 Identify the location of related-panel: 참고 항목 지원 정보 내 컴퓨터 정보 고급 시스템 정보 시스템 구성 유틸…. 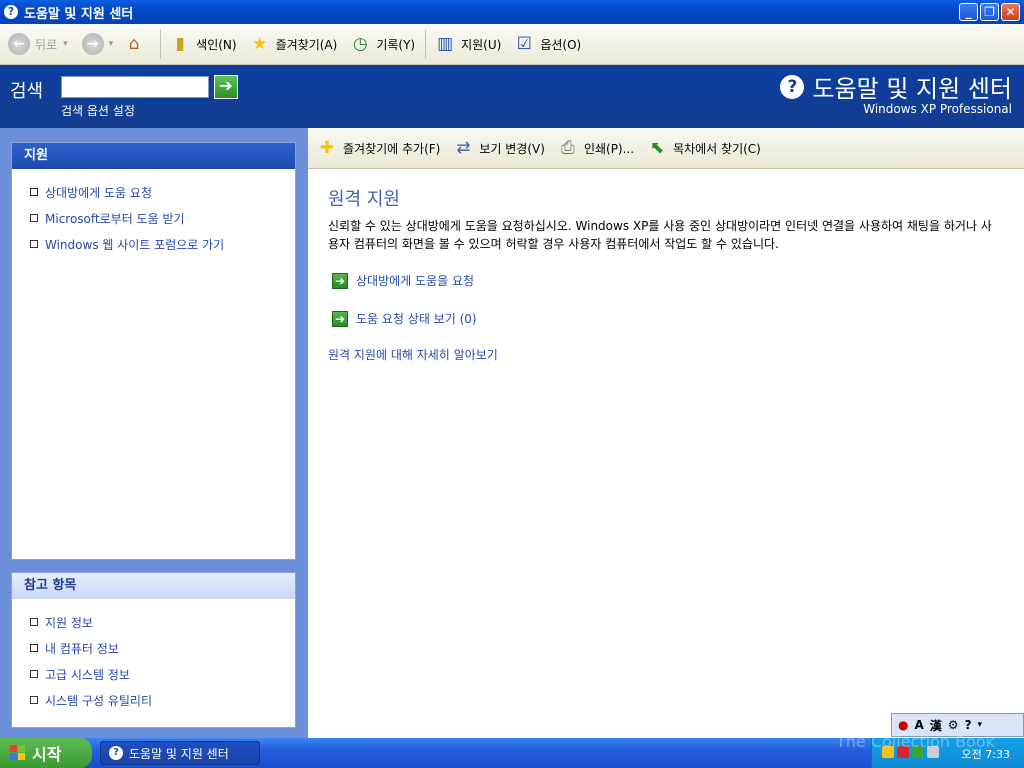
(153, 650).